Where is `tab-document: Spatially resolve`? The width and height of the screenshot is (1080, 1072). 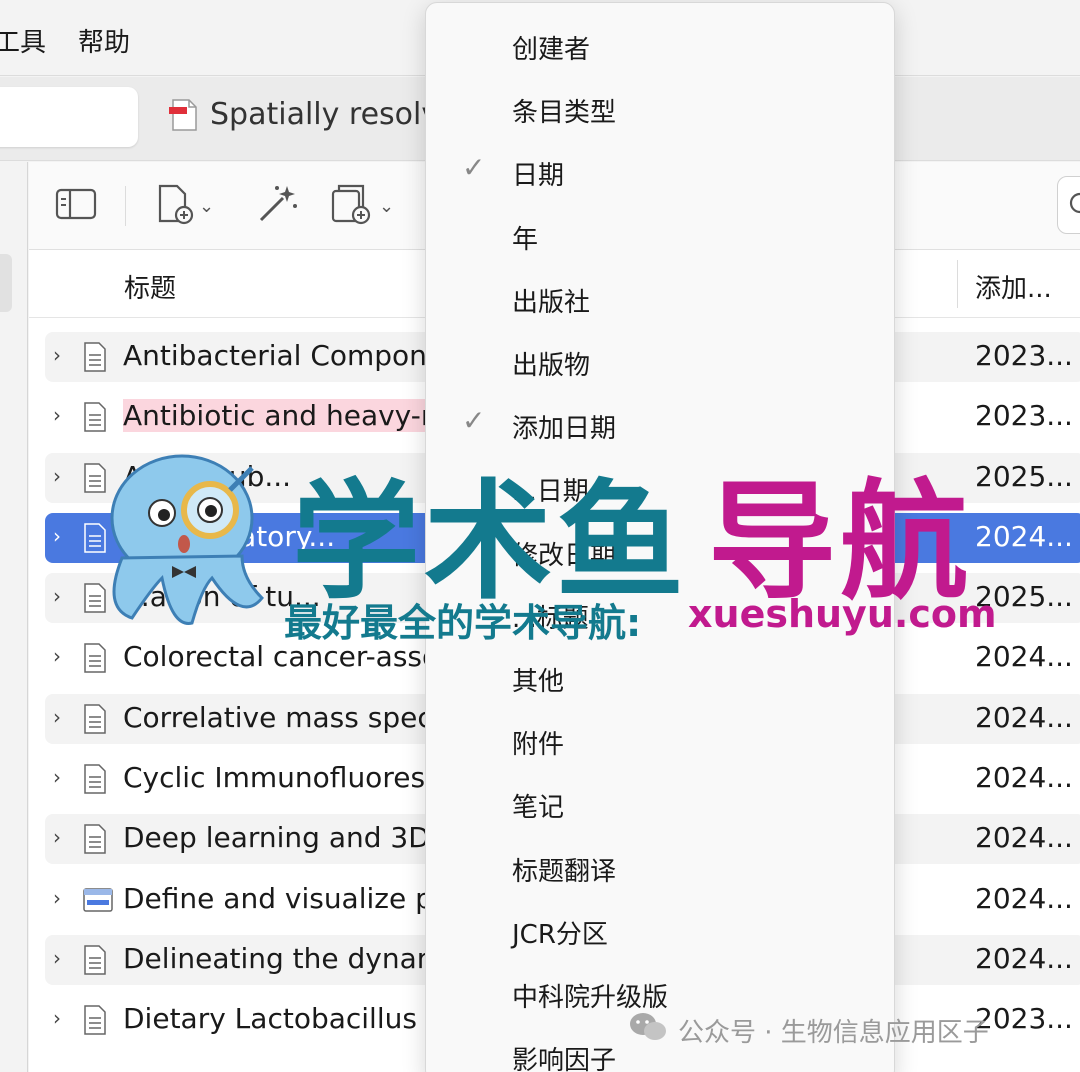
tab-document: Spatially resolve is located at coordinates (313, 114).